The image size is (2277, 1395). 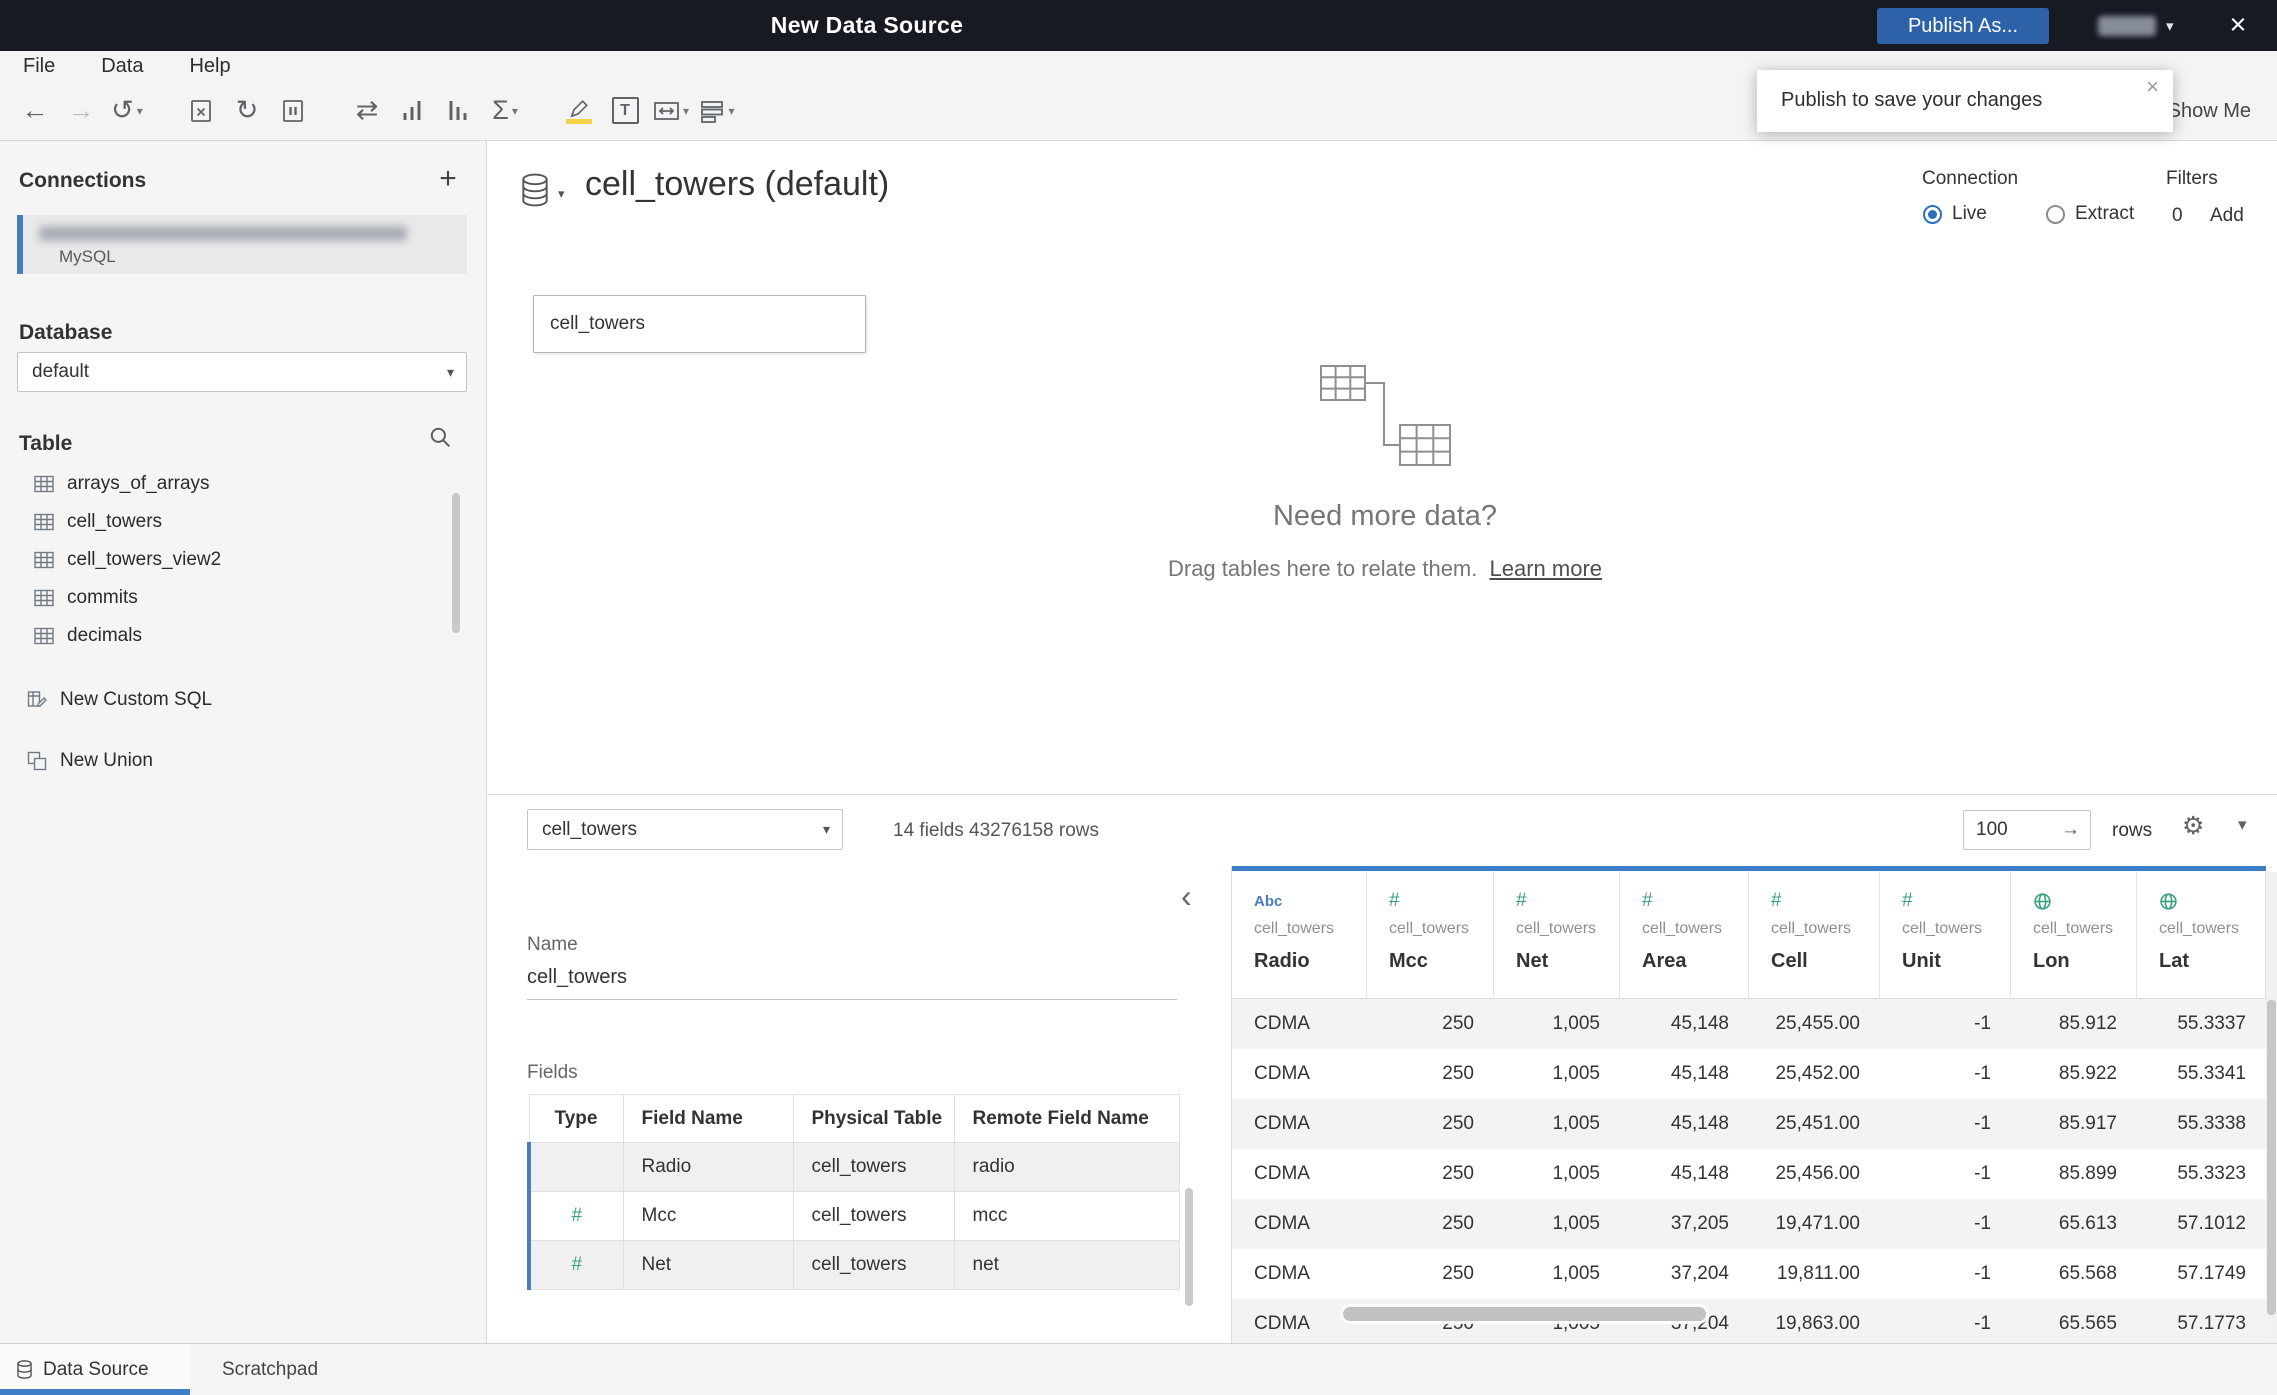 What do you see at coordinates (1186, 896) in the screenshot?
I see `collapse-metadata-button: ‹` at bounding box center [1186, 896].